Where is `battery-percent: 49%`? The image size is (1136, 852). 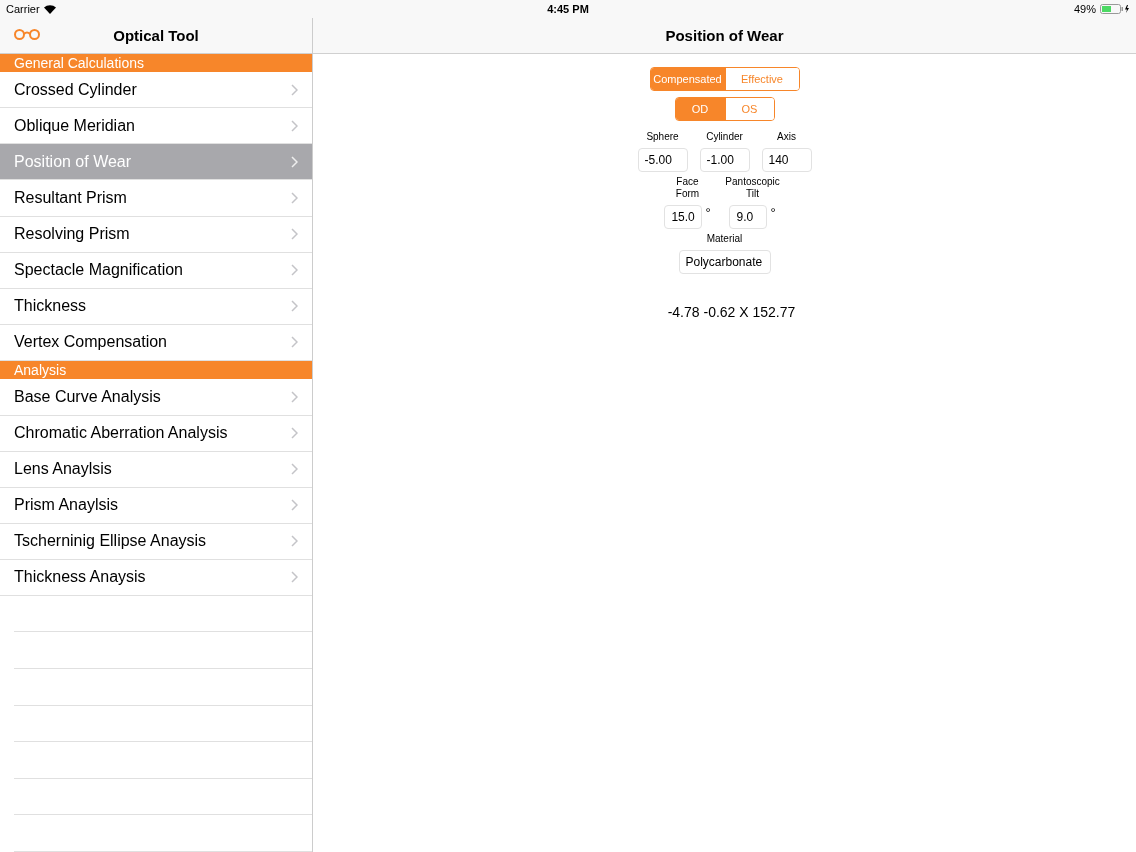 battery-percent: 49% is located at coordinates (1085, 9).